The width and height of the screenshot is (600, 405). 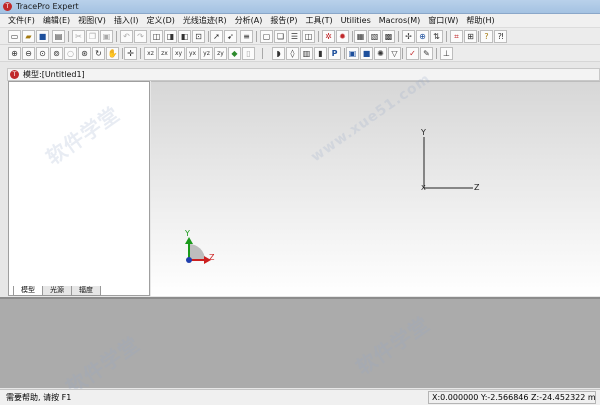 I want to click on irradiance-map-icon: ▦, so click(x=360, y=36).